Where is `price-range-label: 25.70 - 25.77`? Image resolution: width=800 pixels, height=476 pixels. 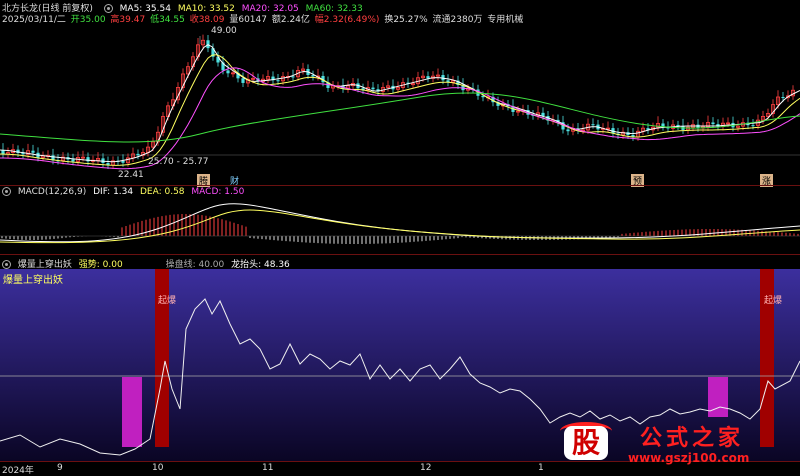 price-range-label: 25.70 - 25.77 is located at coordinates (178, 162).